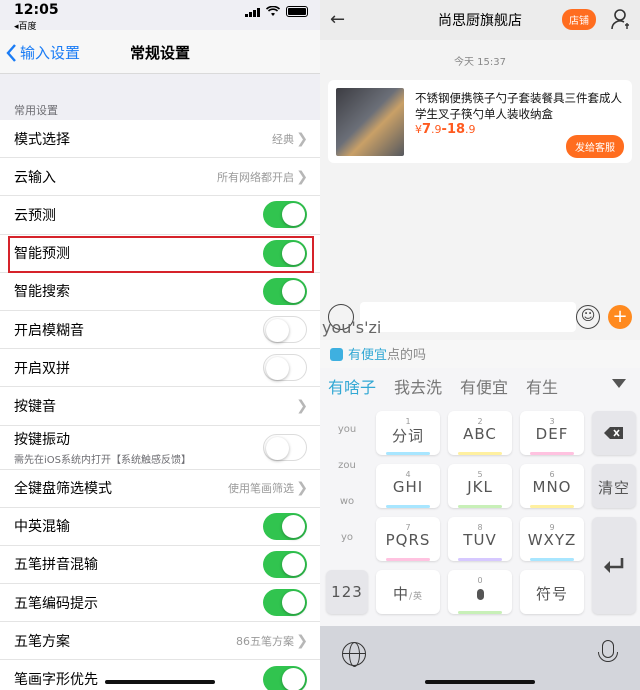  What do you see at coordinates (445, 129) in the screenshot?
I see `product-price: ¥7.9-18.9` at bounding box center [445, 129].